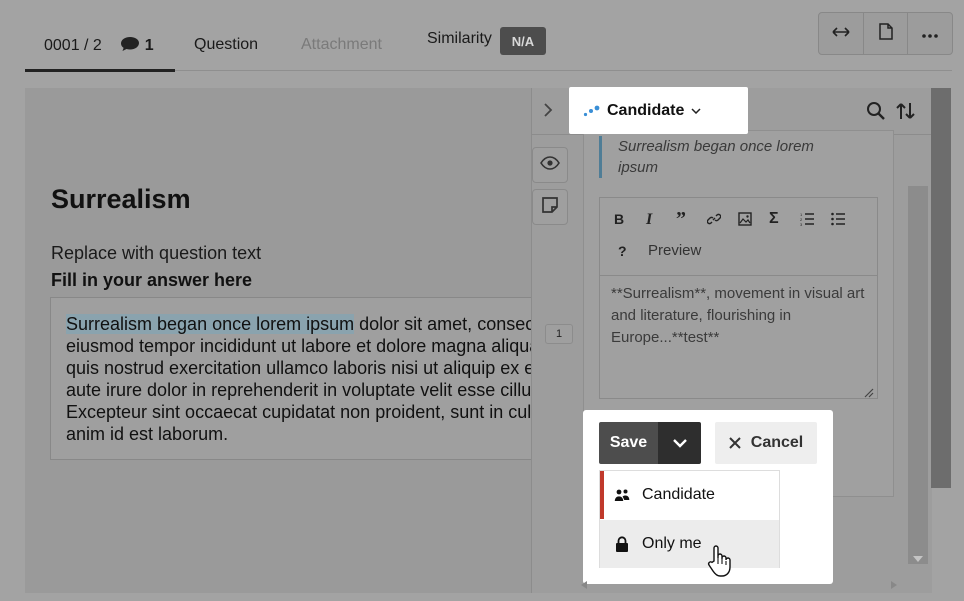 The width and height of the screenshot is (964, 601). I want to click on question-title: Surrealism, so click(121, 199).